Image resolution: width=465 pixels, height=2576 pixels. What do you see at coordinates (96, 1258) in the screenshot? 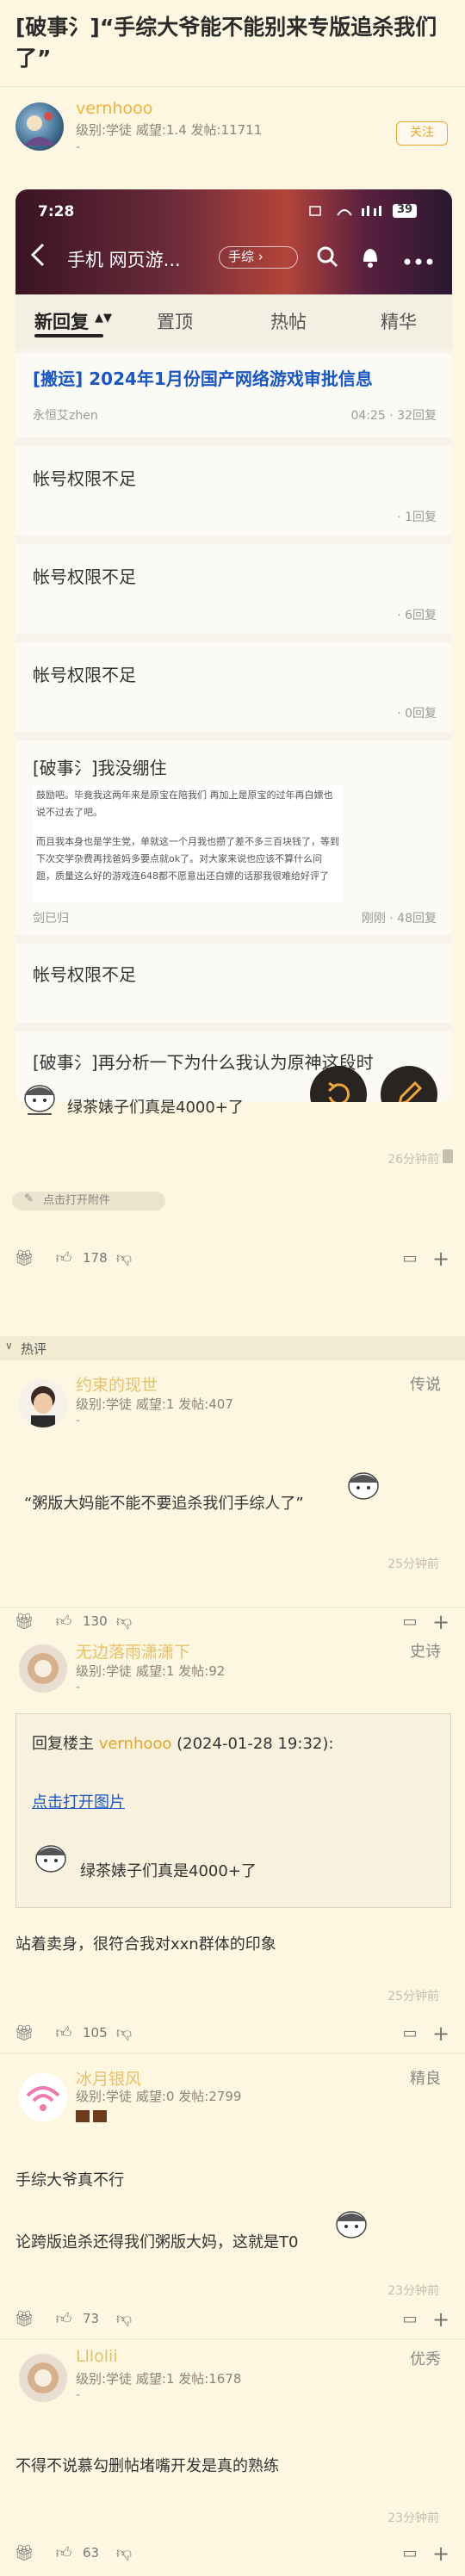
I see `like-count: 178` at bounding box center [96, 1258].